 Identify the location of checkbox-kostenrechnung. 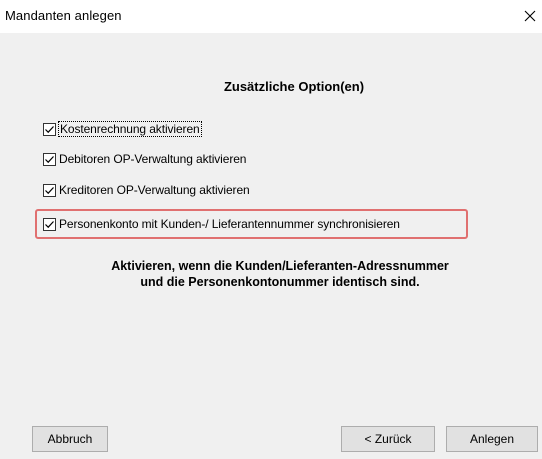
(49, 129).